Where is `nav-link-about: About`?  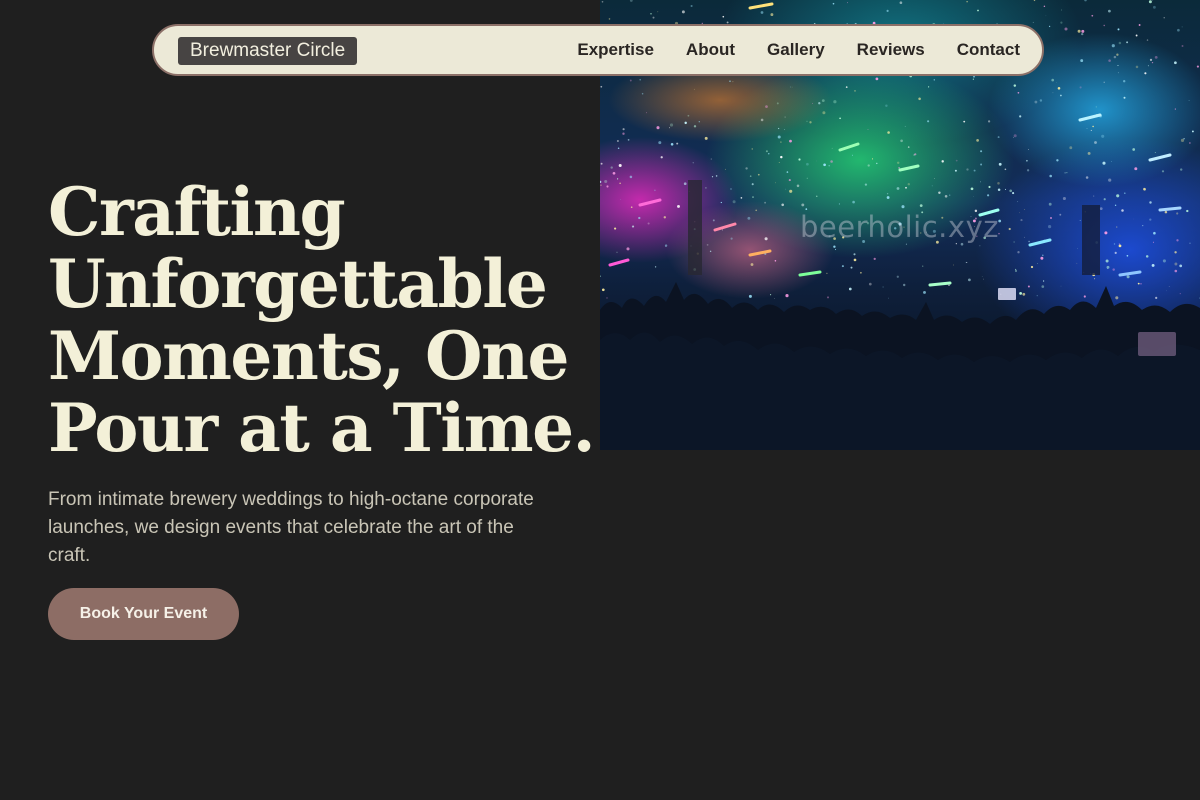
nav-link-about: About is located at coordinates (710, 50).